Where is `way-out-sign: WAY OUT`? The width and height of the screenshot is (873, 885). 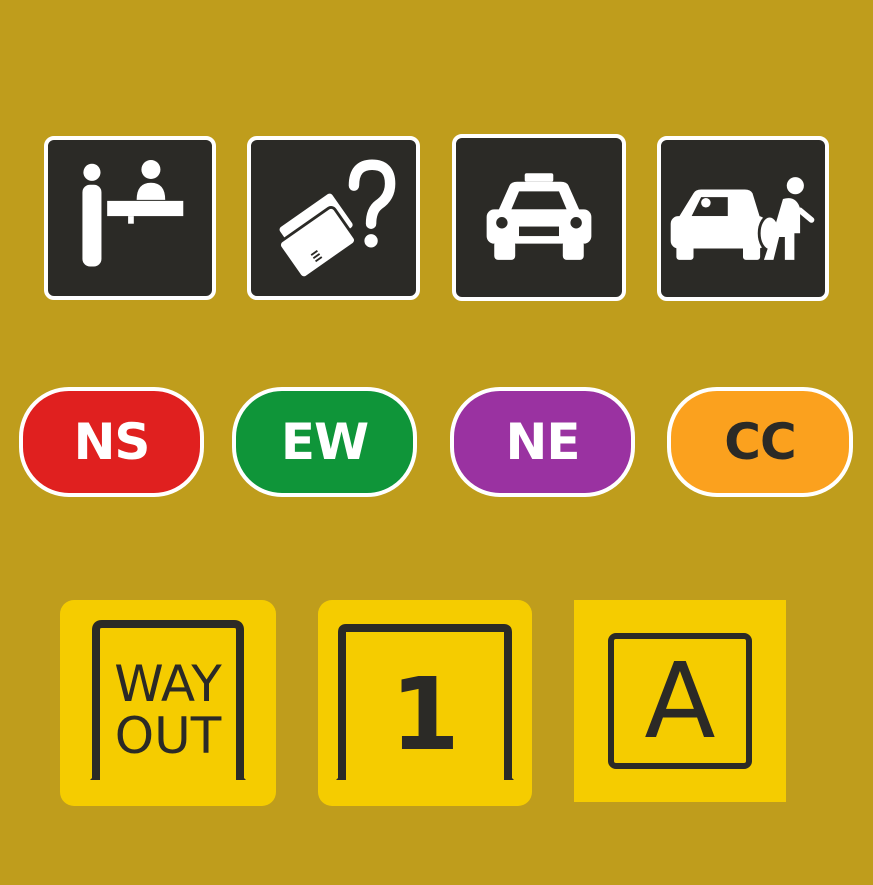 way-out-sign: WAY OUT is located at coordinates (168, 703).